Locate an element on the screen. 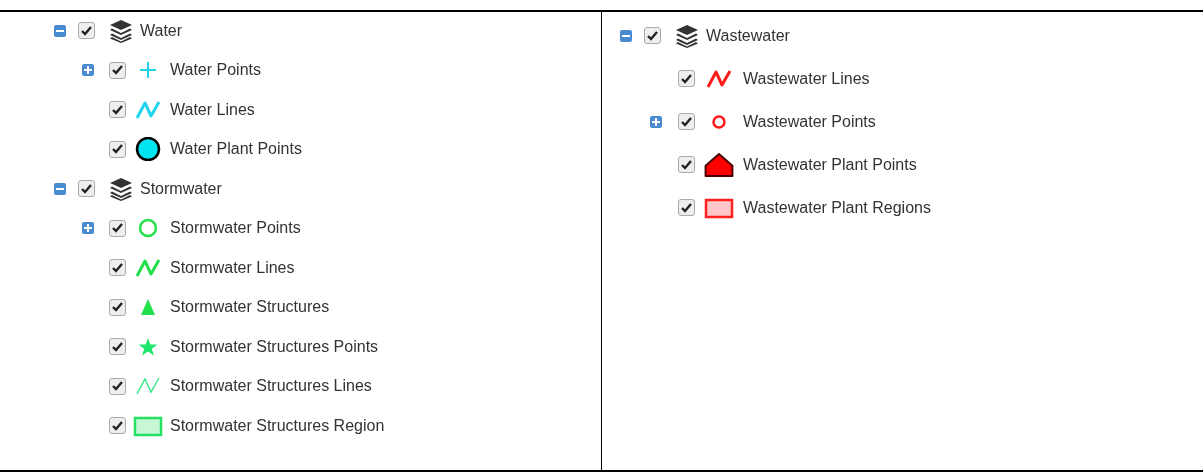 The image size is (1203, 473). layer-label: Stormwater is located at coordinates (181, 188).